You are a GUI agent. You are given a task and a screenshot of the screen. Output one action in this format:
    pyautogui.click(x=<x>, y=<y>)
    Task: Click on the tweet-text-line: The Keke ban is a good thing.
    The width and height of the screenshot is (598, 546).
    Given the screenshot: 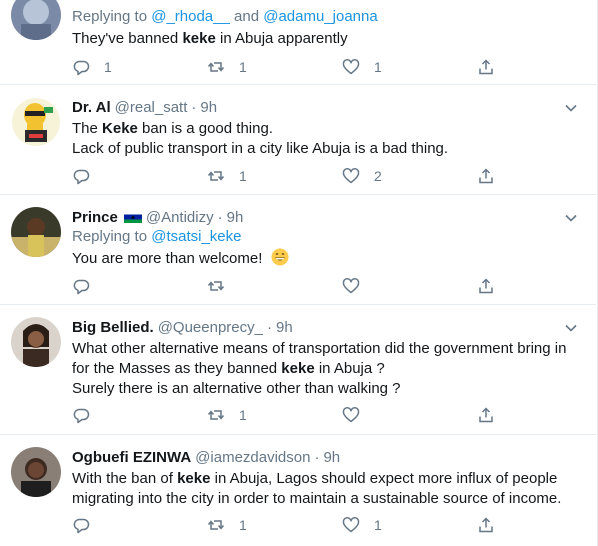 What is the action you would take?
    pyautogui.click(x=322, y=129)
    